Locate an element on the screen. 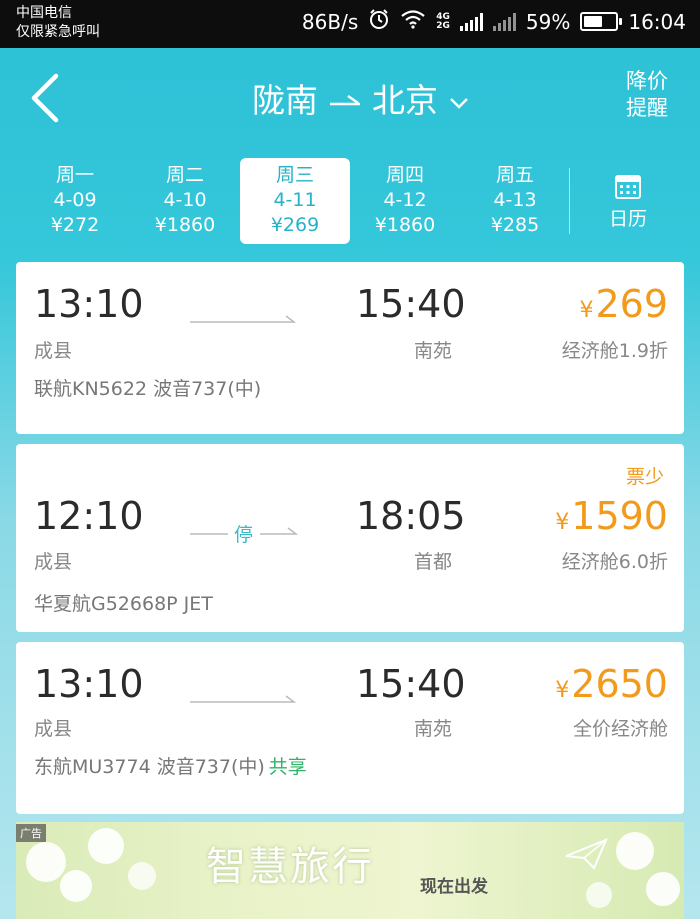 This screenshot has width=700, height=919. date-item-3: 周四 4-12 ¥1860 is located at coordinates (405, 201).